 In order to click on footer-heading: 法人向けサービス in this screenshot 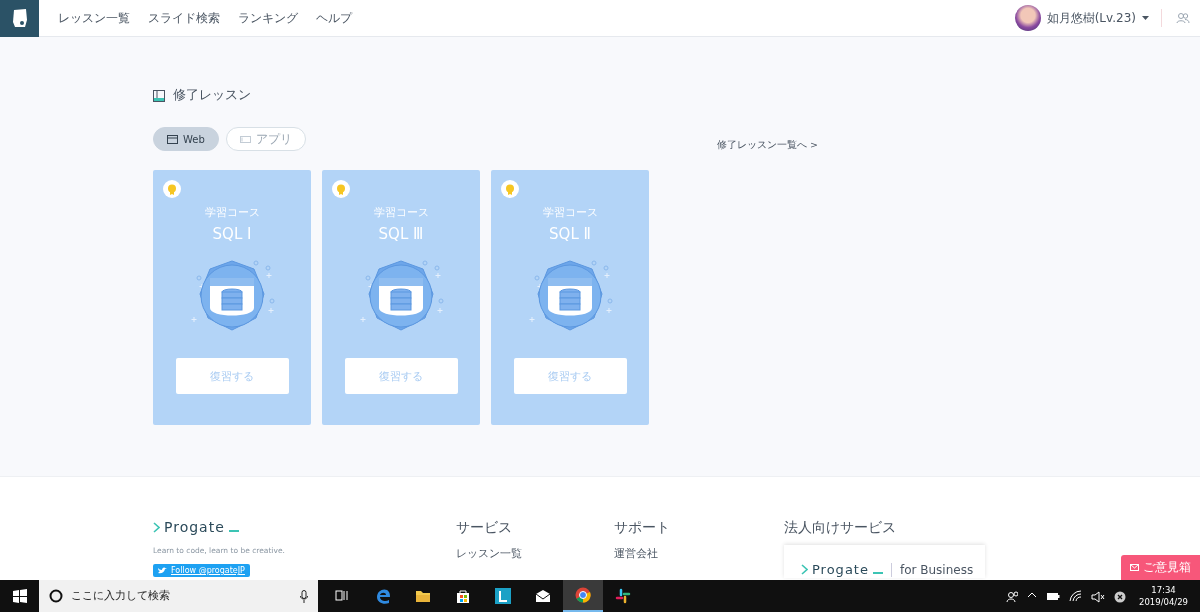, I will do `click(840, 528)`.